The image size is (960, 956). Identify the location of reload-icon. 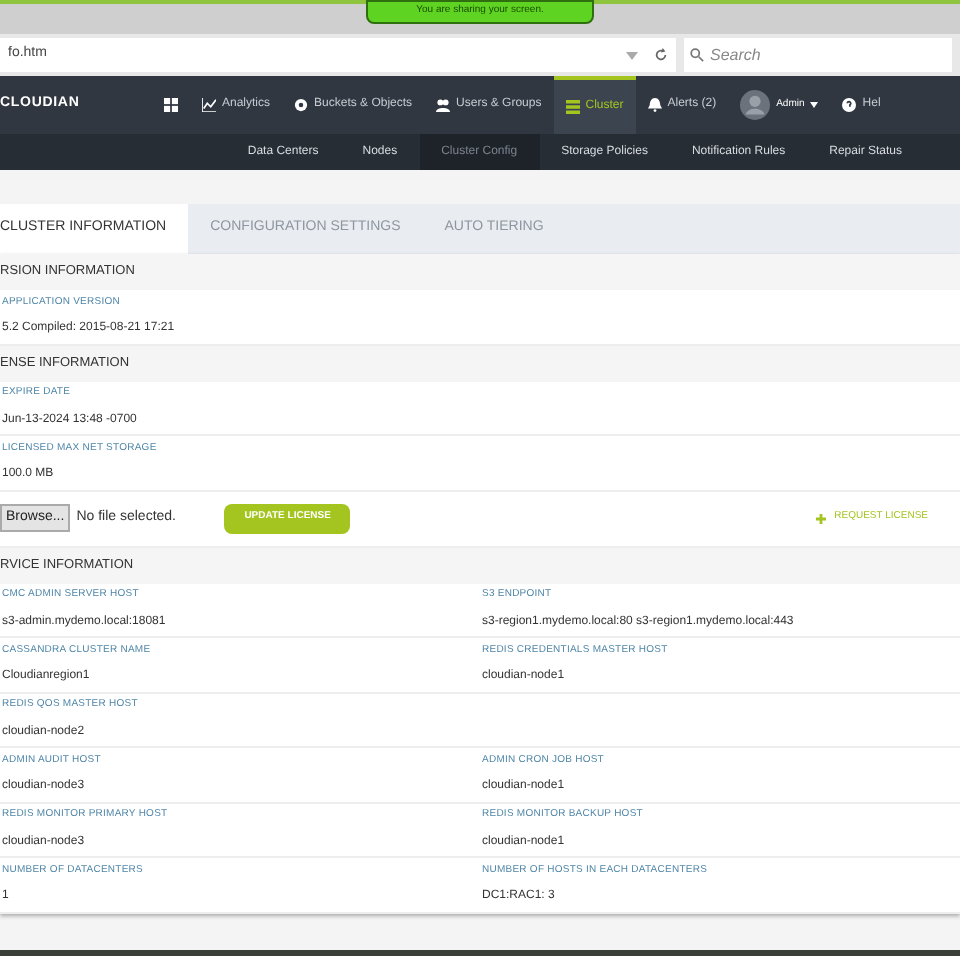
(661, 55).